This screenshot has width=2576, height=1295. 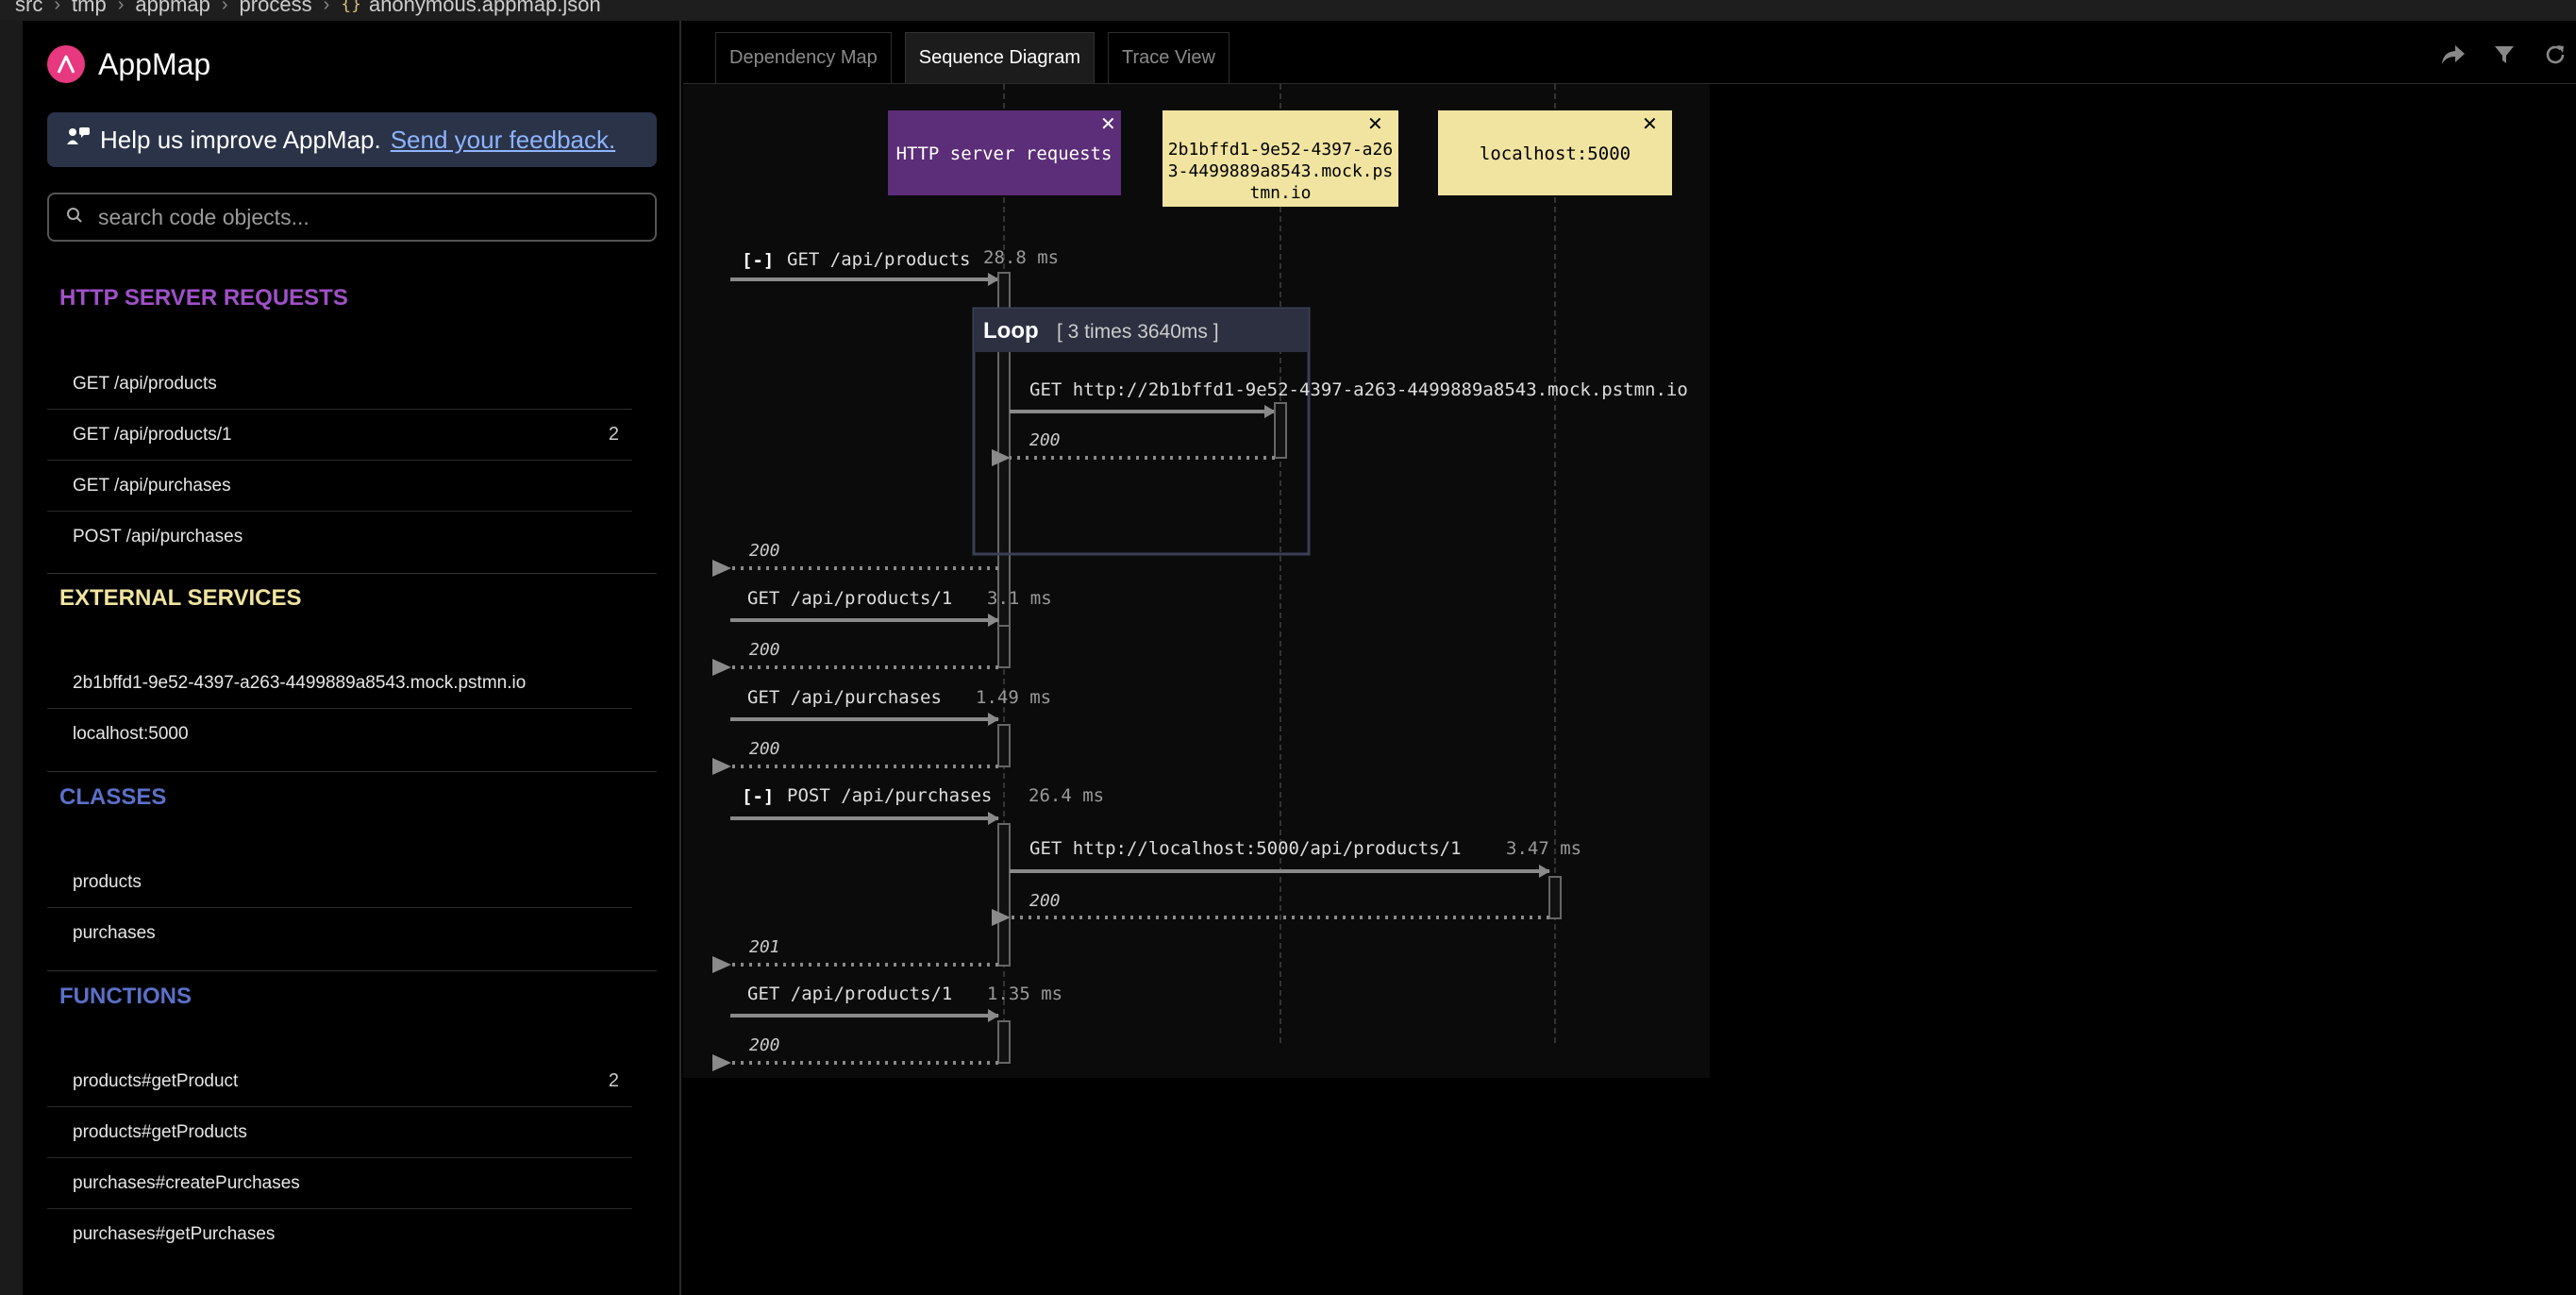 I want to click on breadcrumb-item: src, so click(x=28, y=8).